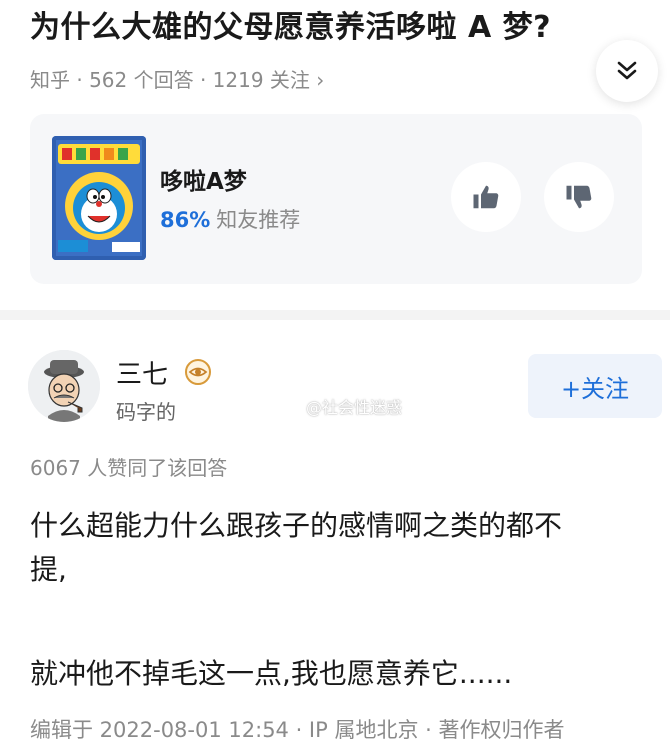  What do you see at coordinates (258, 220) in the screenshot?
I see `recommend-label: 知友推荐` at bounding box center [258, 220].